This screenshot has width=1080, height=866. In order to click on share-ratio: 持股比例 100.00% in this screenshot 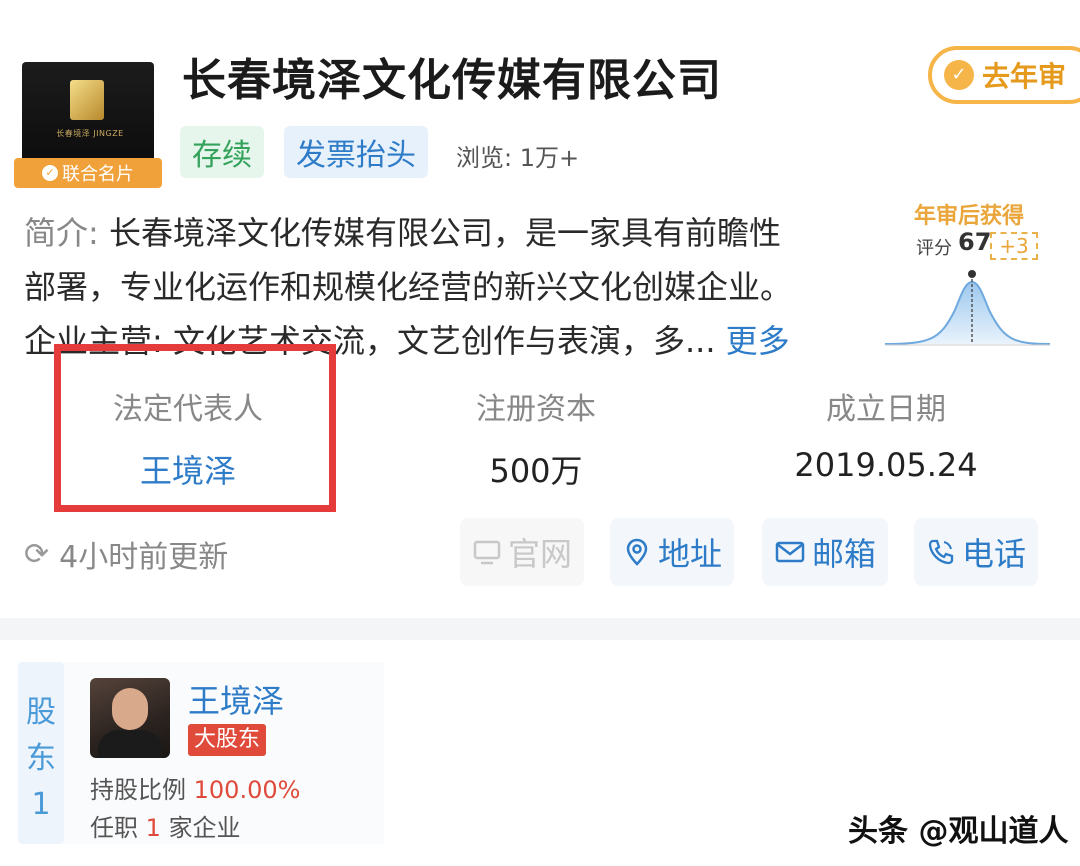, I will do `click(195, 787)`.